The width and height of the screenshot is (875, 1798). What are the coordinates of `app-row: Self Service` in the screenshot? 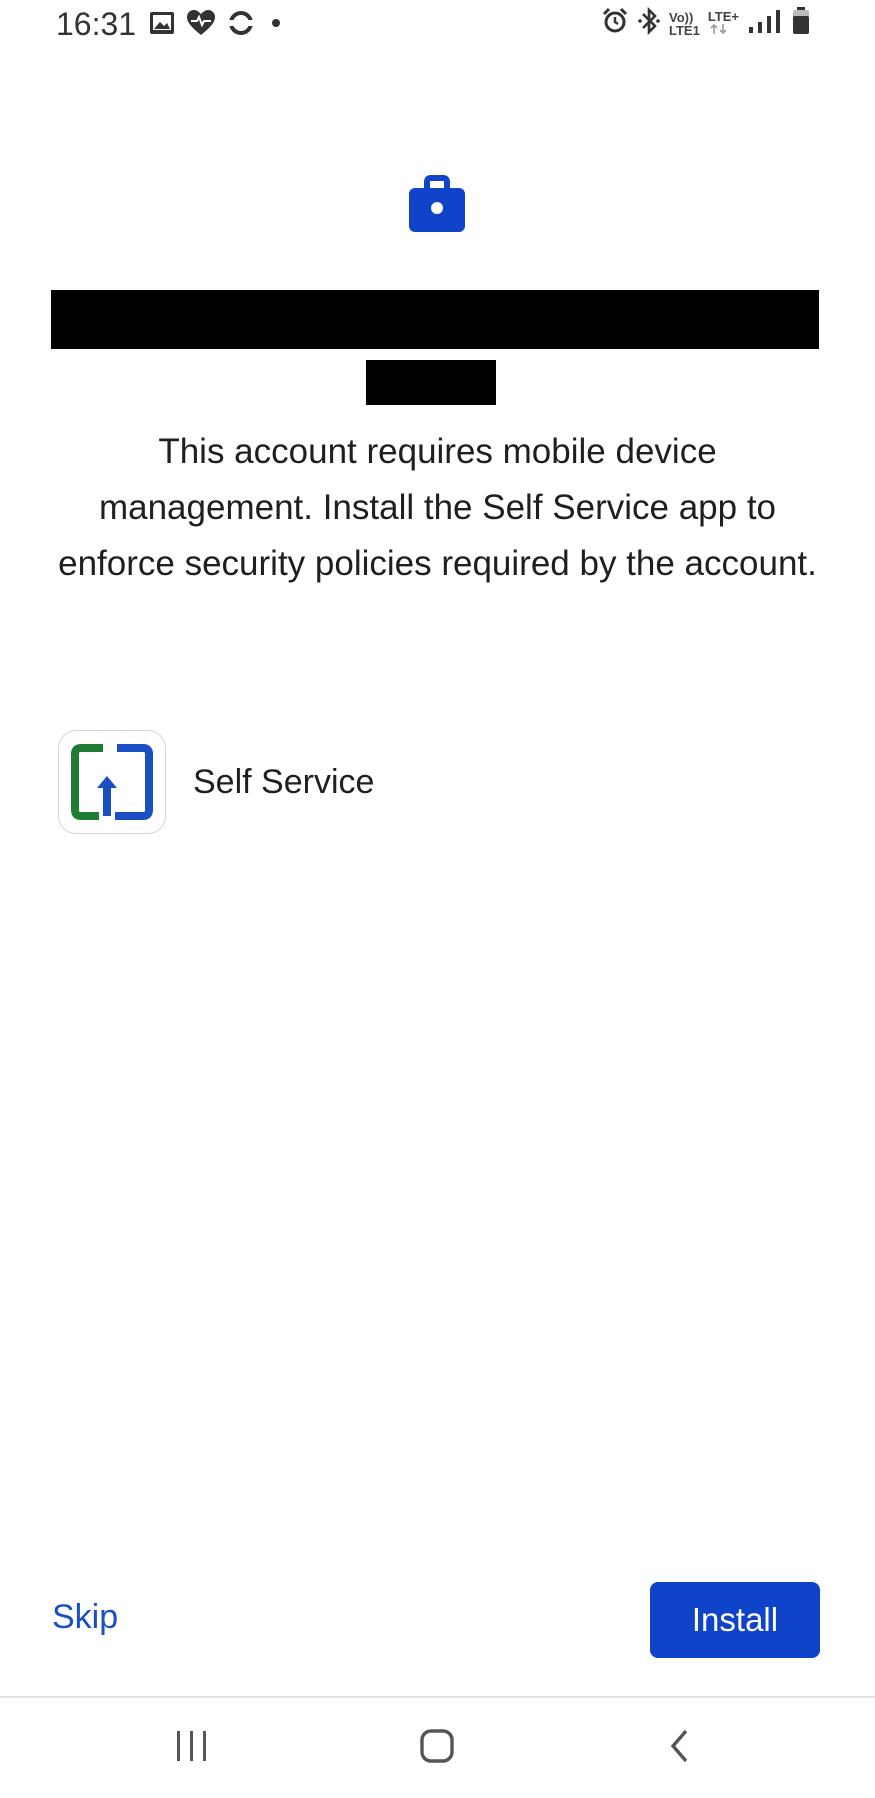 It's located at (216, 782).